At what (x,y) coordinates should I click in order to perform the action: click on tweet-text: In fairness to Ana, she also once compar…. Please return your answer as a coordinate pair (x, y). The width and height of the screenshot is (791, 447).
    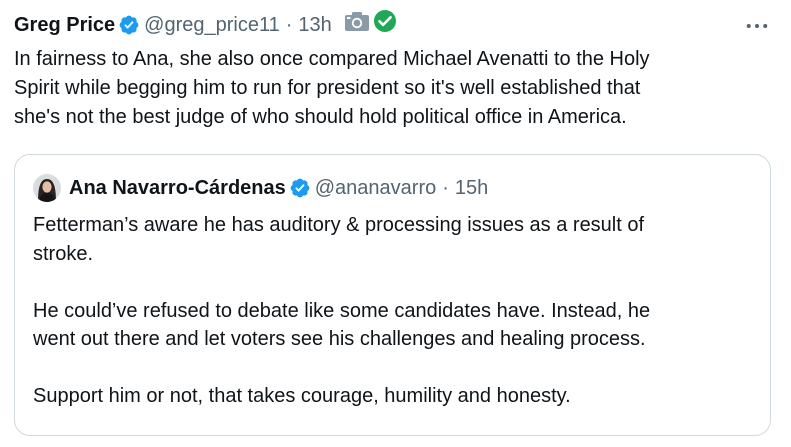
    Looking at the image, I should click on (332, 88).